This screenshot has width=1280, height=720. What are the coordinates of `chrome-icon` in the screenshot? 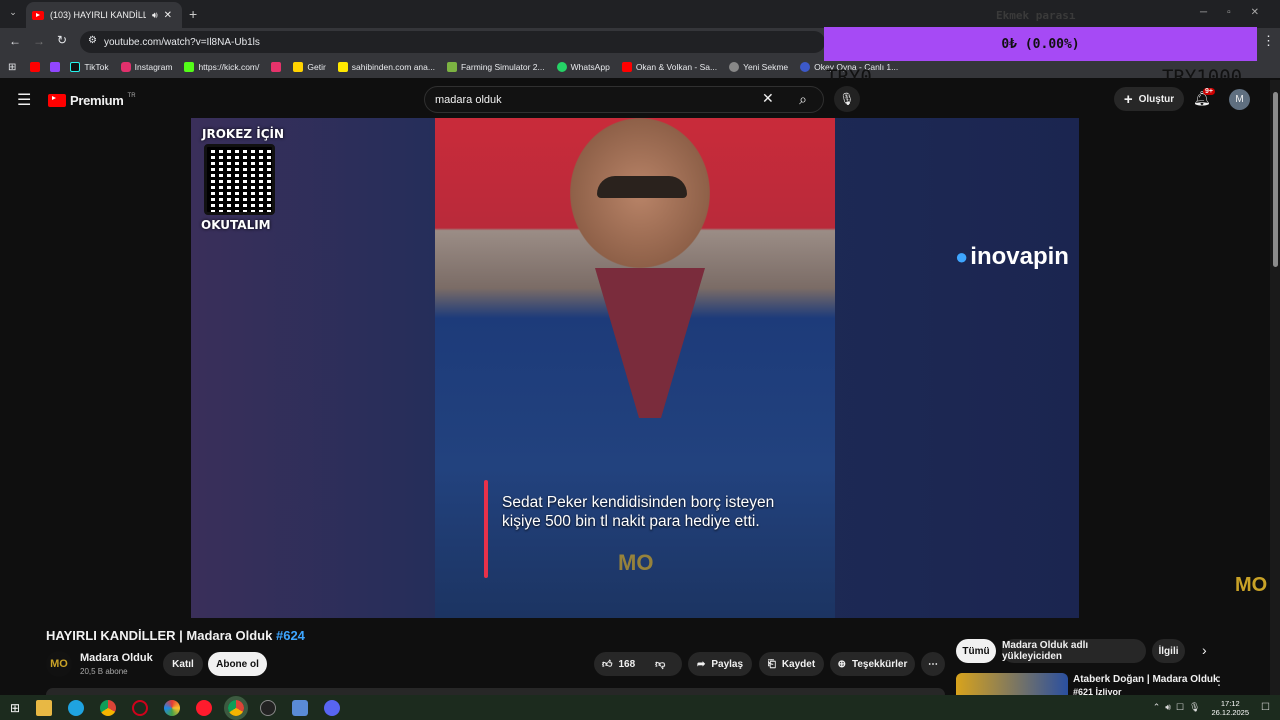 It's located at (108, 707).